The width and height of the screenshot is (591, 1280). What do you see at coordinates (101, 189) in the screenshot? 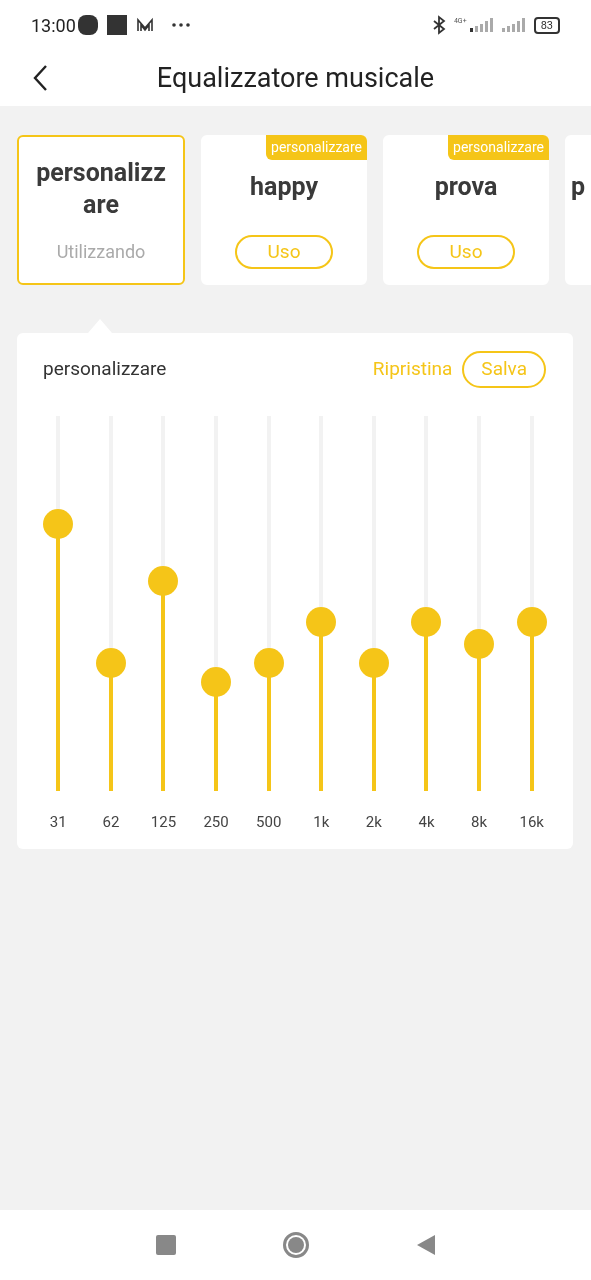
I see `preset-name: personalizzare` at bounding box center [101, 189].